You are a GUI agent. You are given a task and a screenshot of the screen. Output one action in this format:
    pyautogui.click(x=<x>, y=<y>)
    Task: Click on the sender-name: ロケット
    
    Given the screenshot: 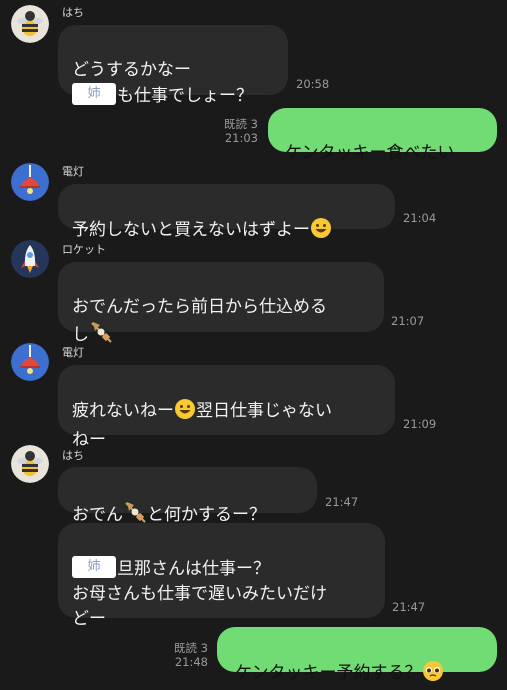 What is the action you would take?
    pyautogui.click(x=84, y=249)
    